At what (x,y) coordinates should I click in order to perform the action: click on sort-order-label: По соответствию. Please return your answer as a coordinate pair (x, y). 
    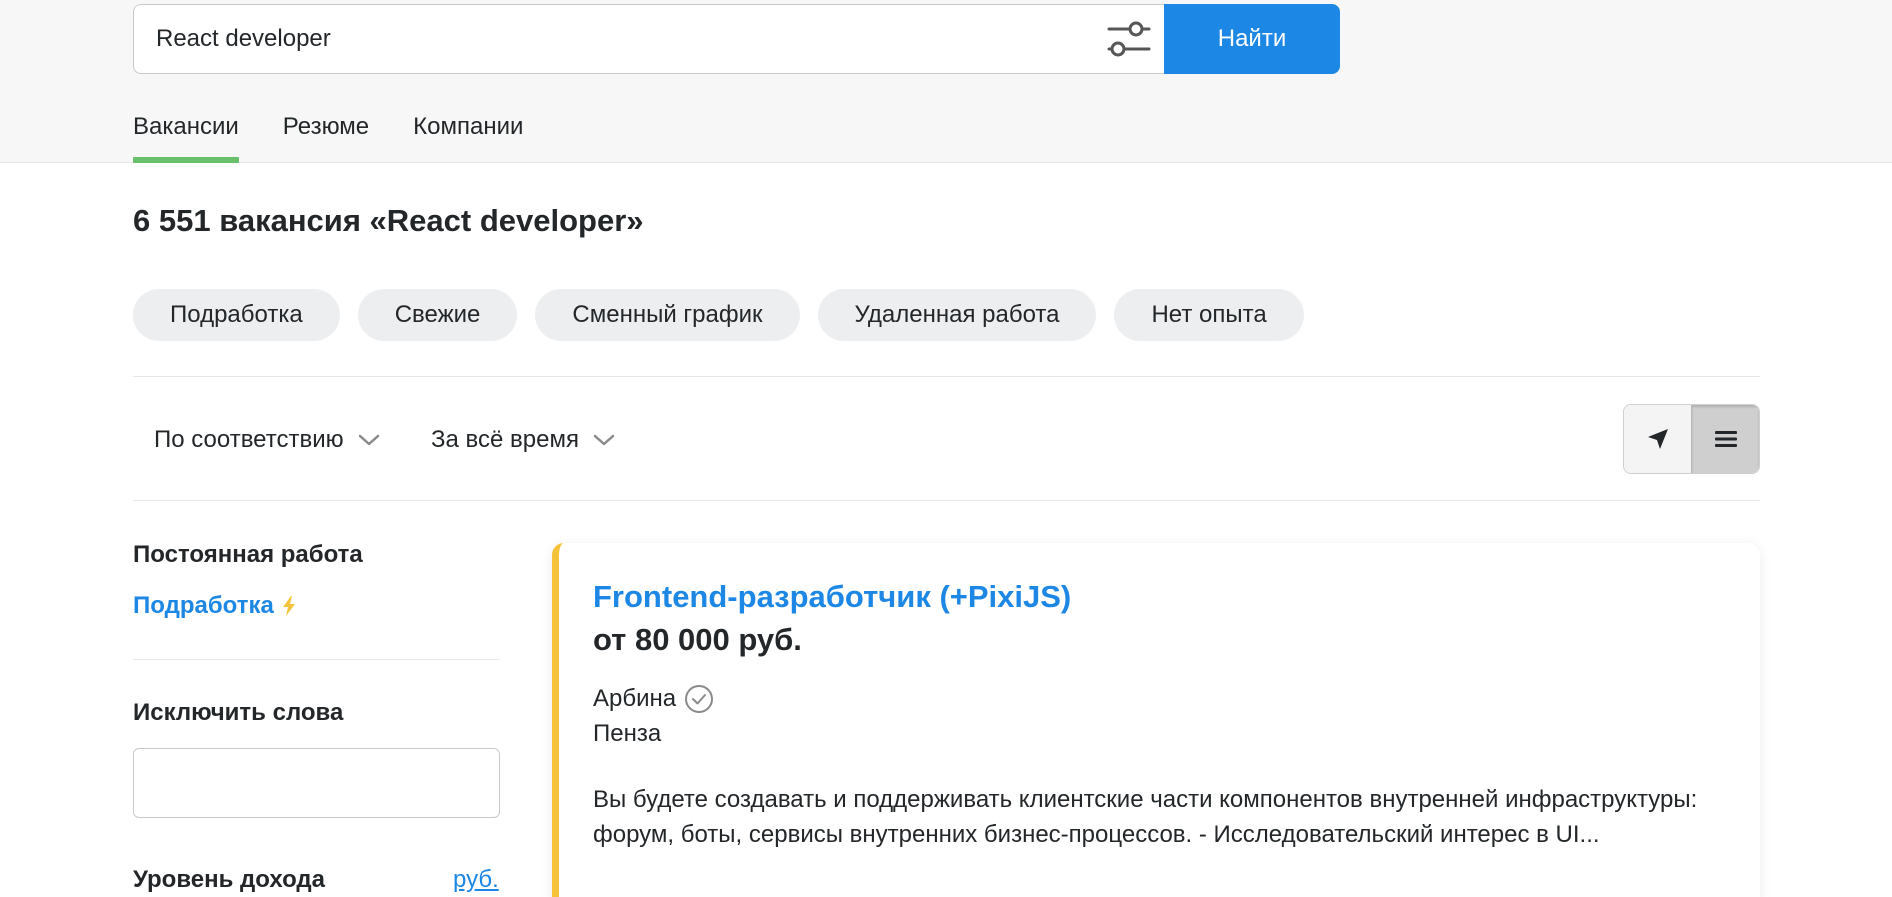
    Looking at the image, I should click on (249, 439).